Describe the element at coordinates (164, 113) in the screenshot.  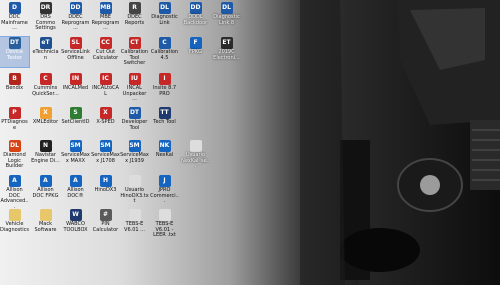
I see `app-icon: TT` at that location.